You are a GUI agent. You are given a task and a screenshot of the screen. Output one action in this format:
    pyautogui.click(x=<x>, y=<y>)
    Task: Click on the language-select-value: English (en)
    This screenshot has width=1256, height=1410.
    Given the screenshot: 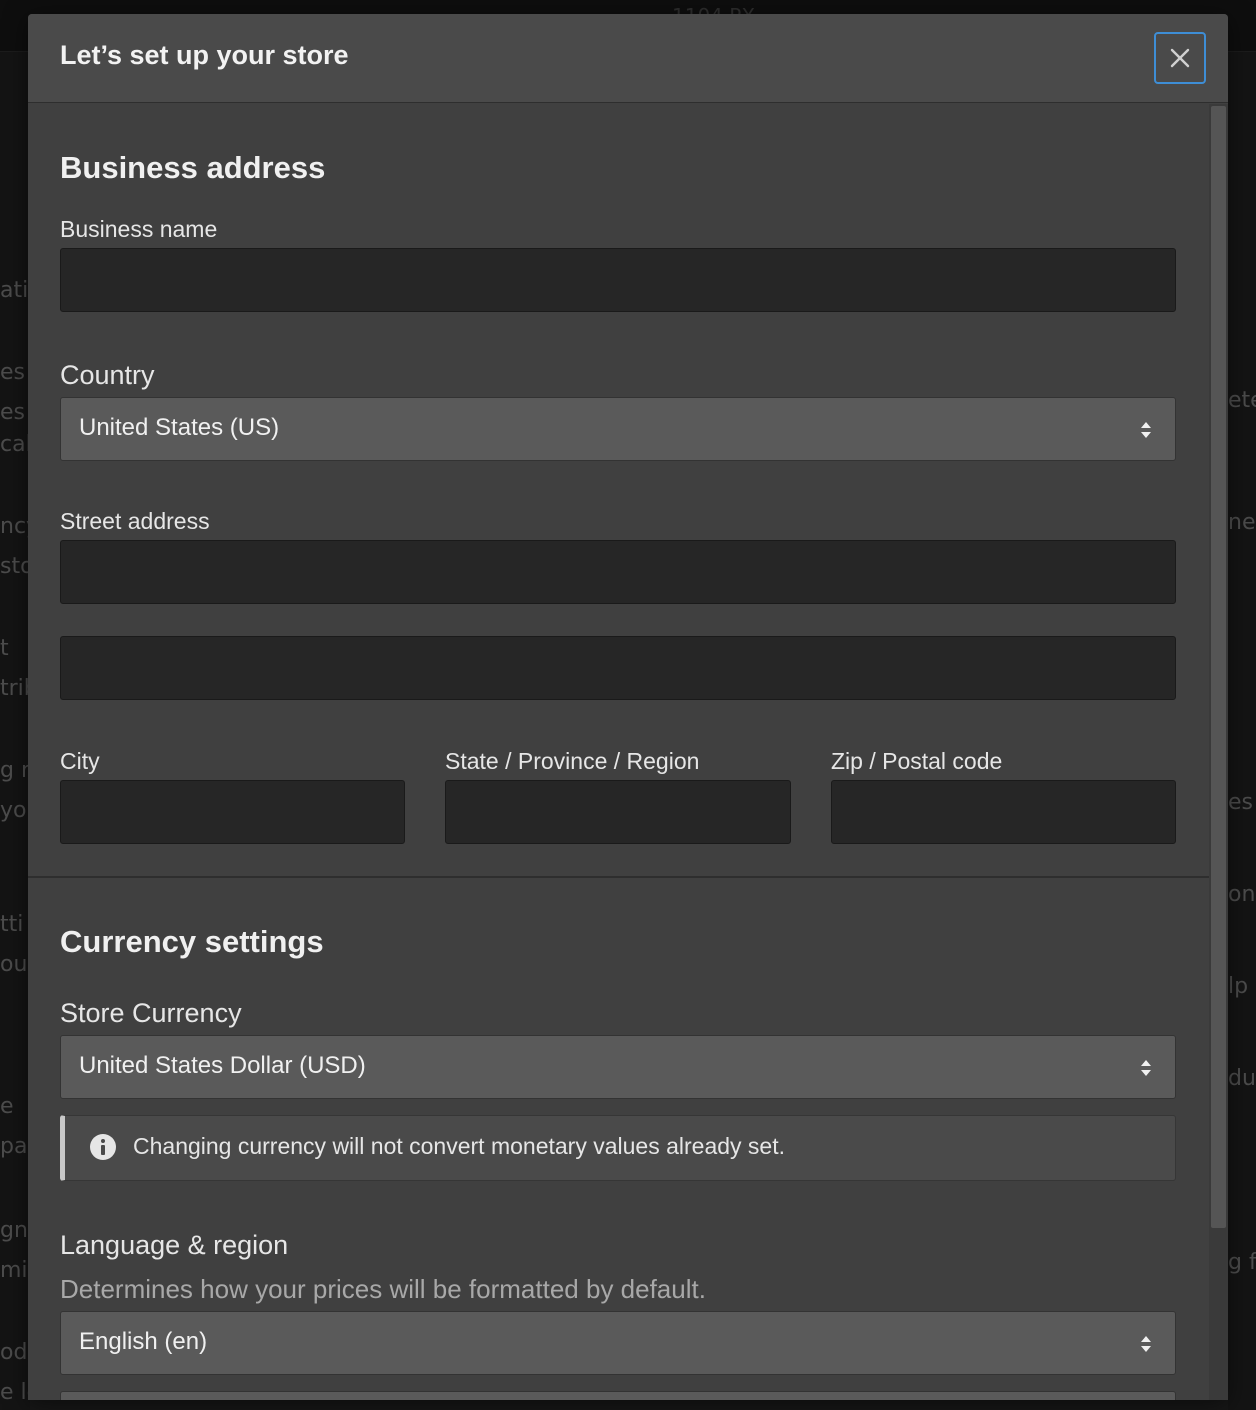 What is the action you would take?
    pyautogui.click(x=143, y=1341)
    